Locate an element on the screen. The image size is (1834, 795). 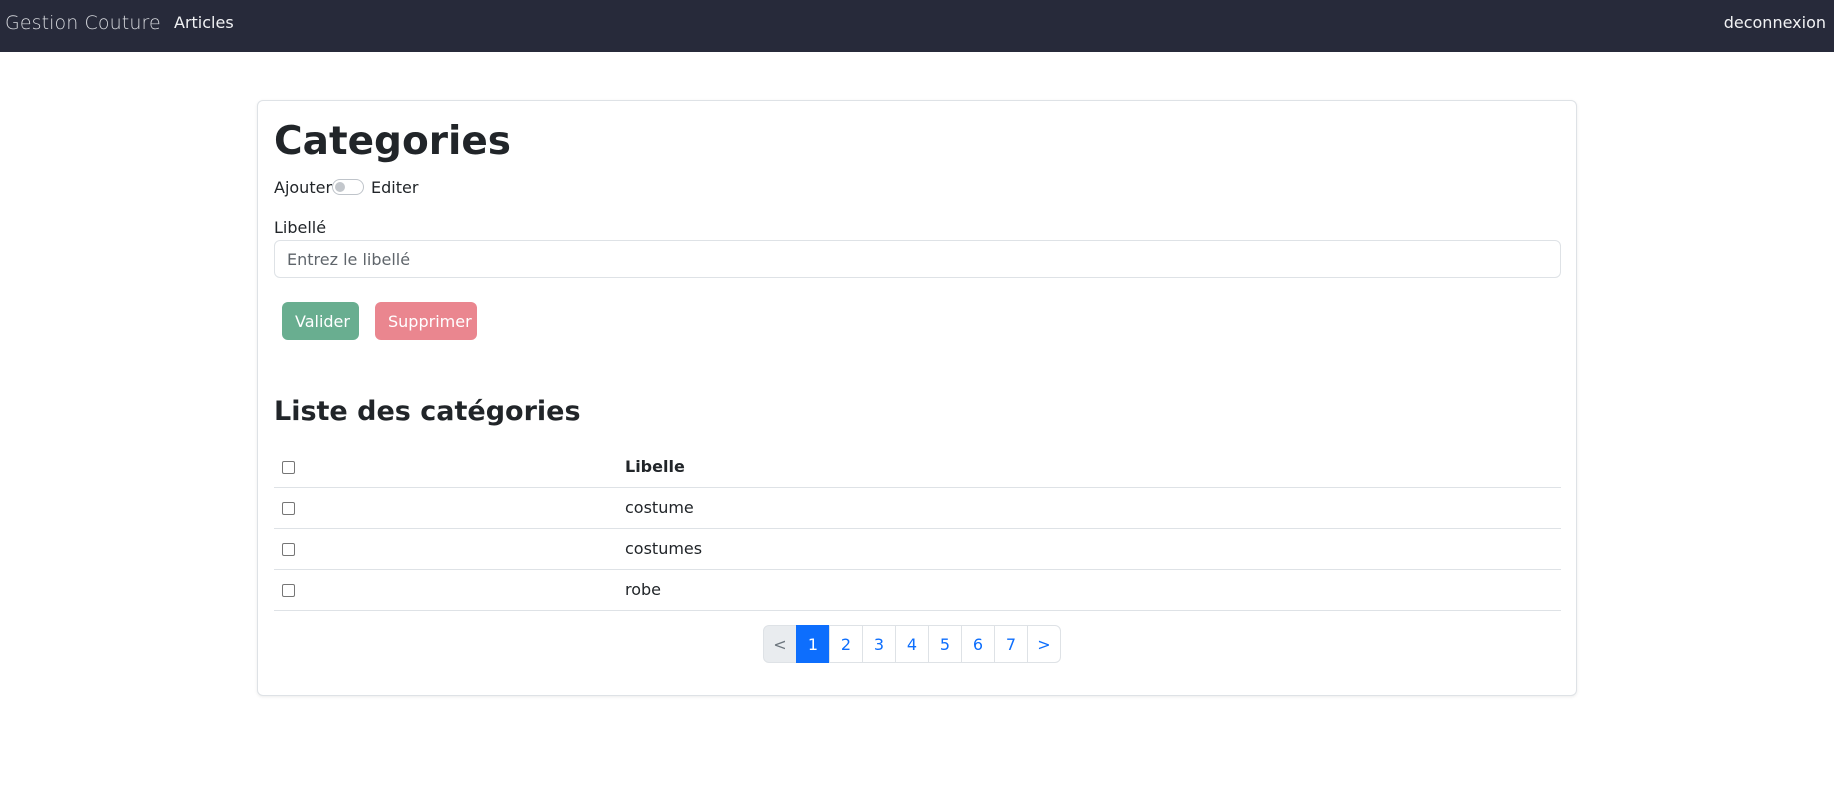
row-libelle: costume is located at coordinates (1089, 508).